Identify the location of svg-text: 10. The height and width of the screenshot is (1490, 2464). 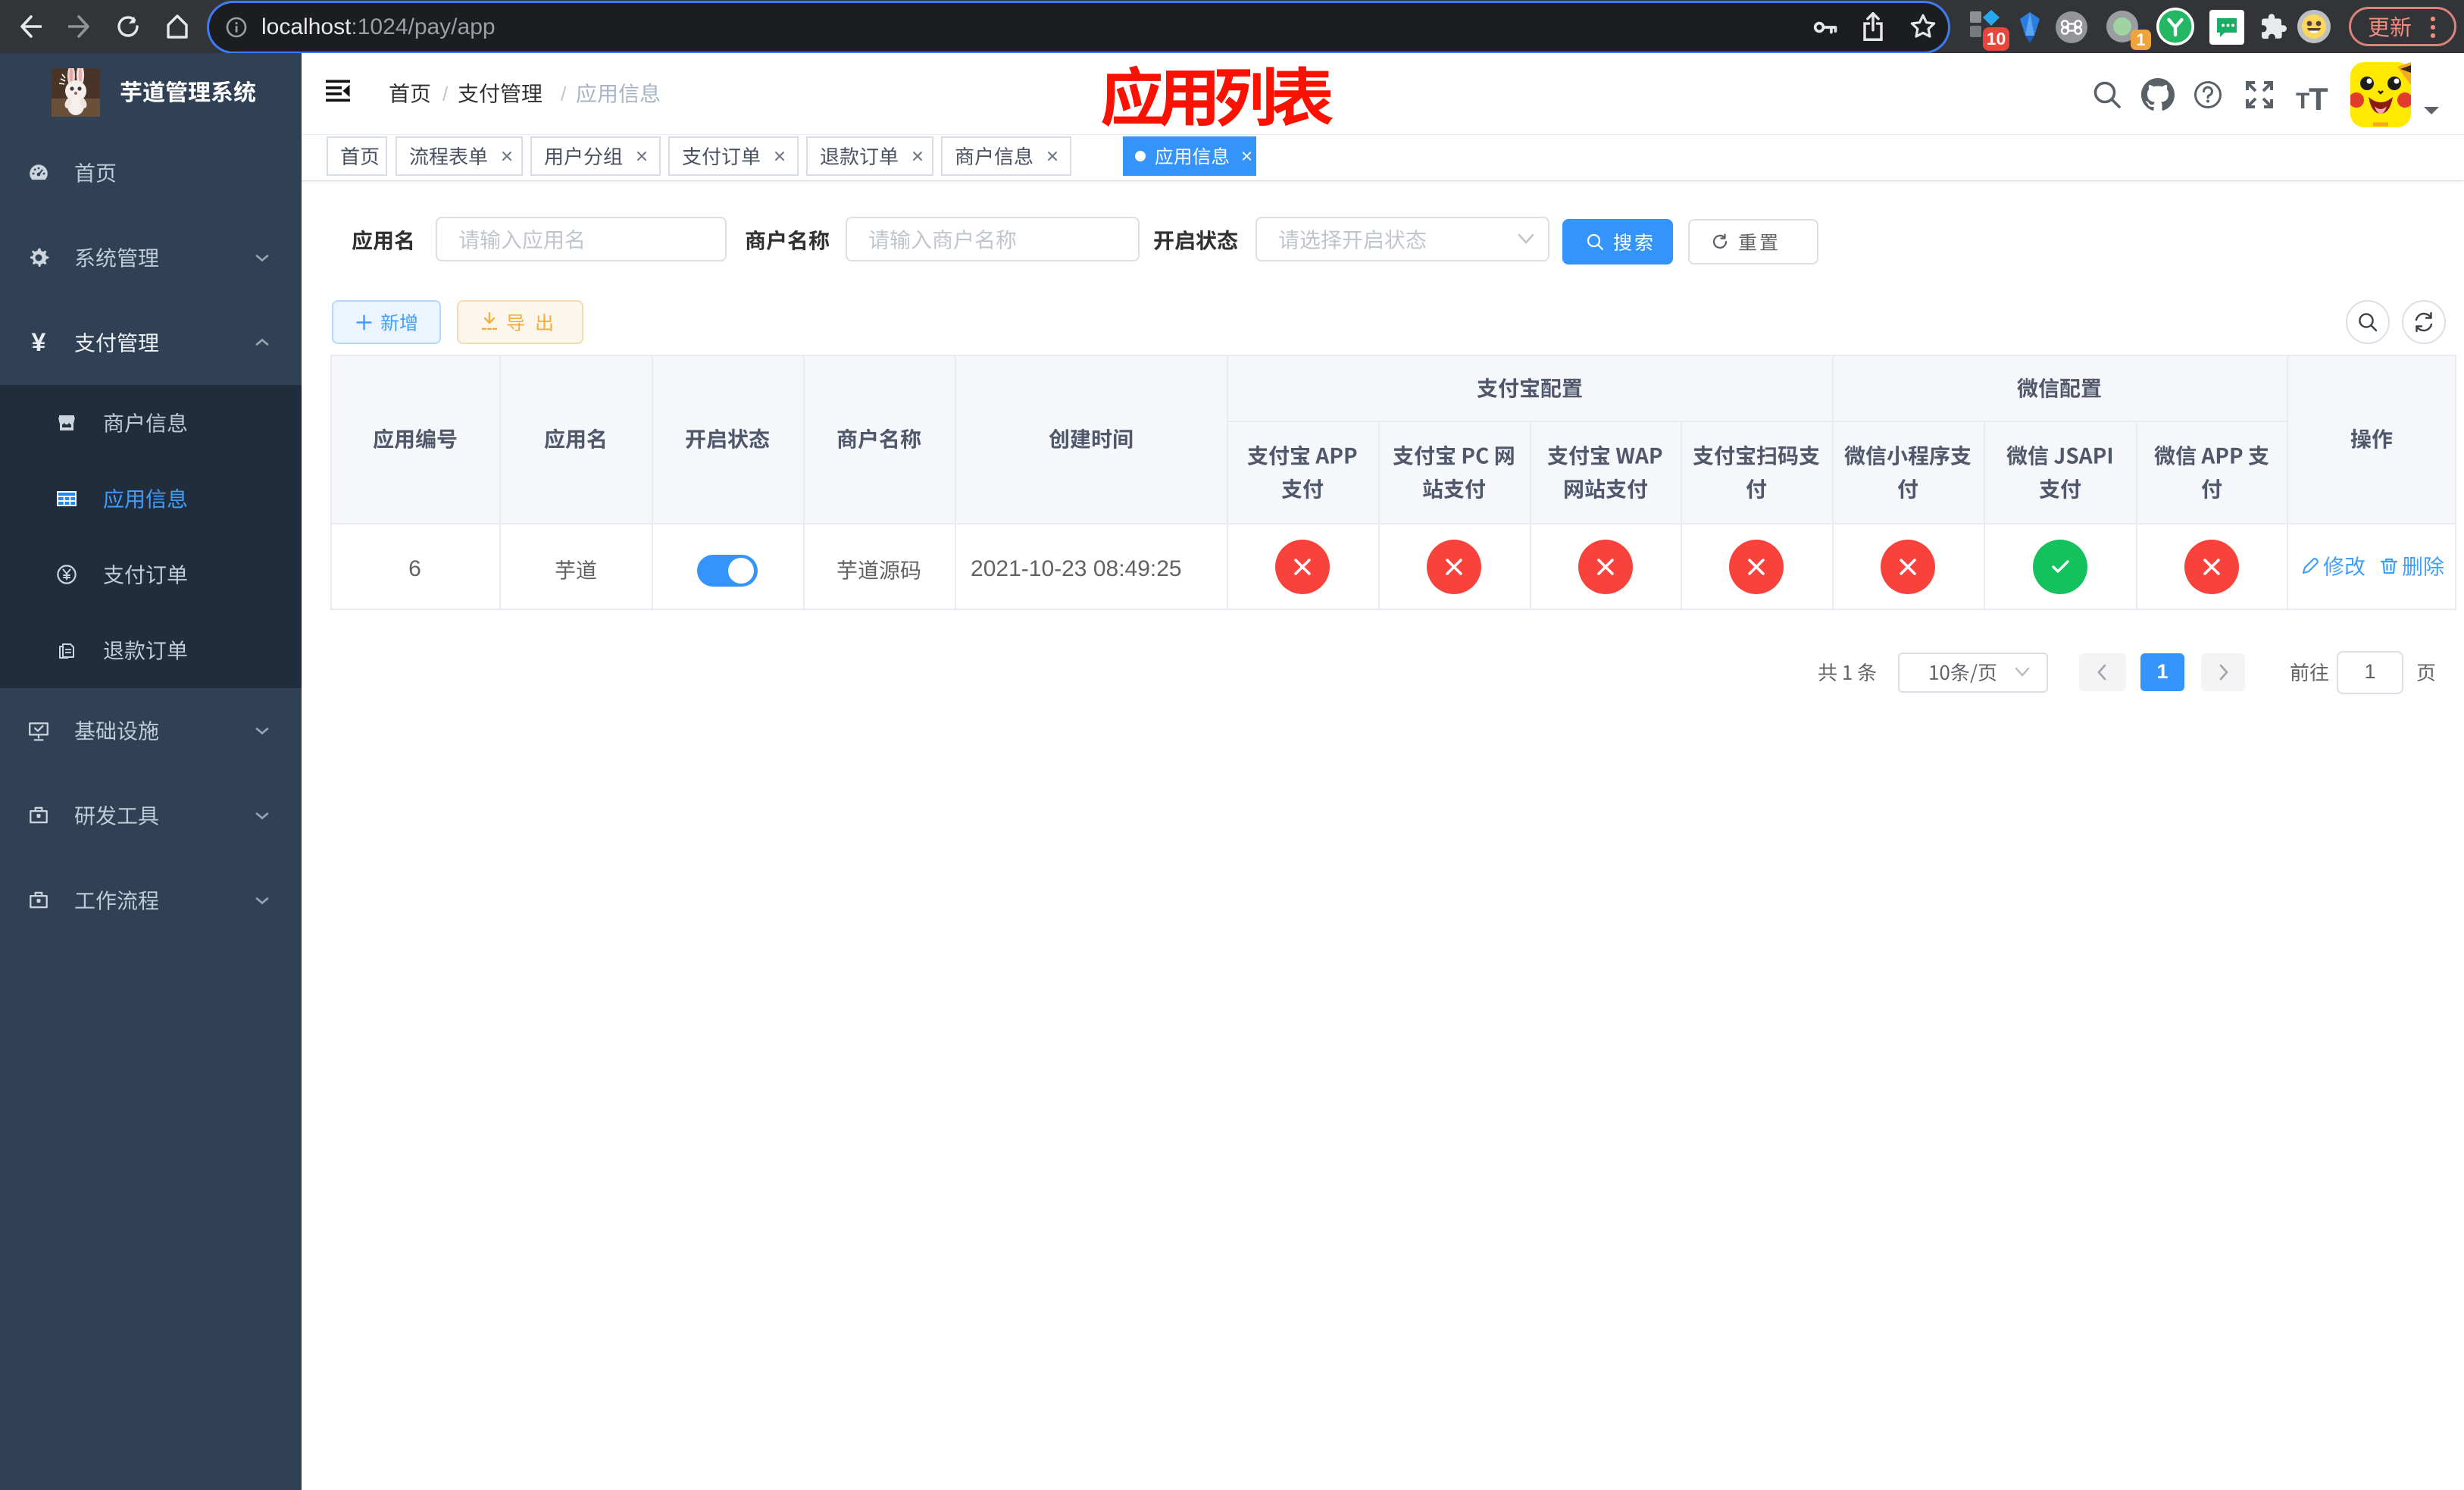
(1996, 39).